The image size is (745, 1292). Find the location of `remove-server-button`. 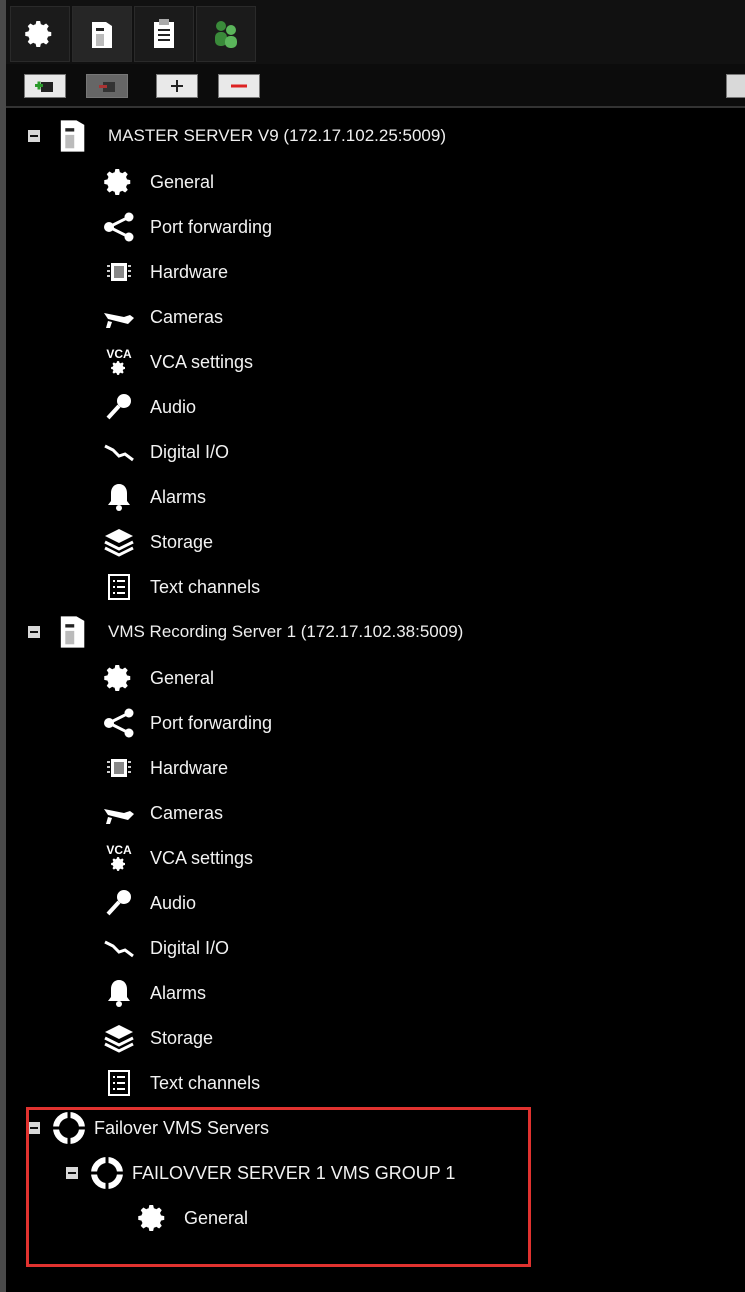

remove-server-button is located at coordinates (107, 86).